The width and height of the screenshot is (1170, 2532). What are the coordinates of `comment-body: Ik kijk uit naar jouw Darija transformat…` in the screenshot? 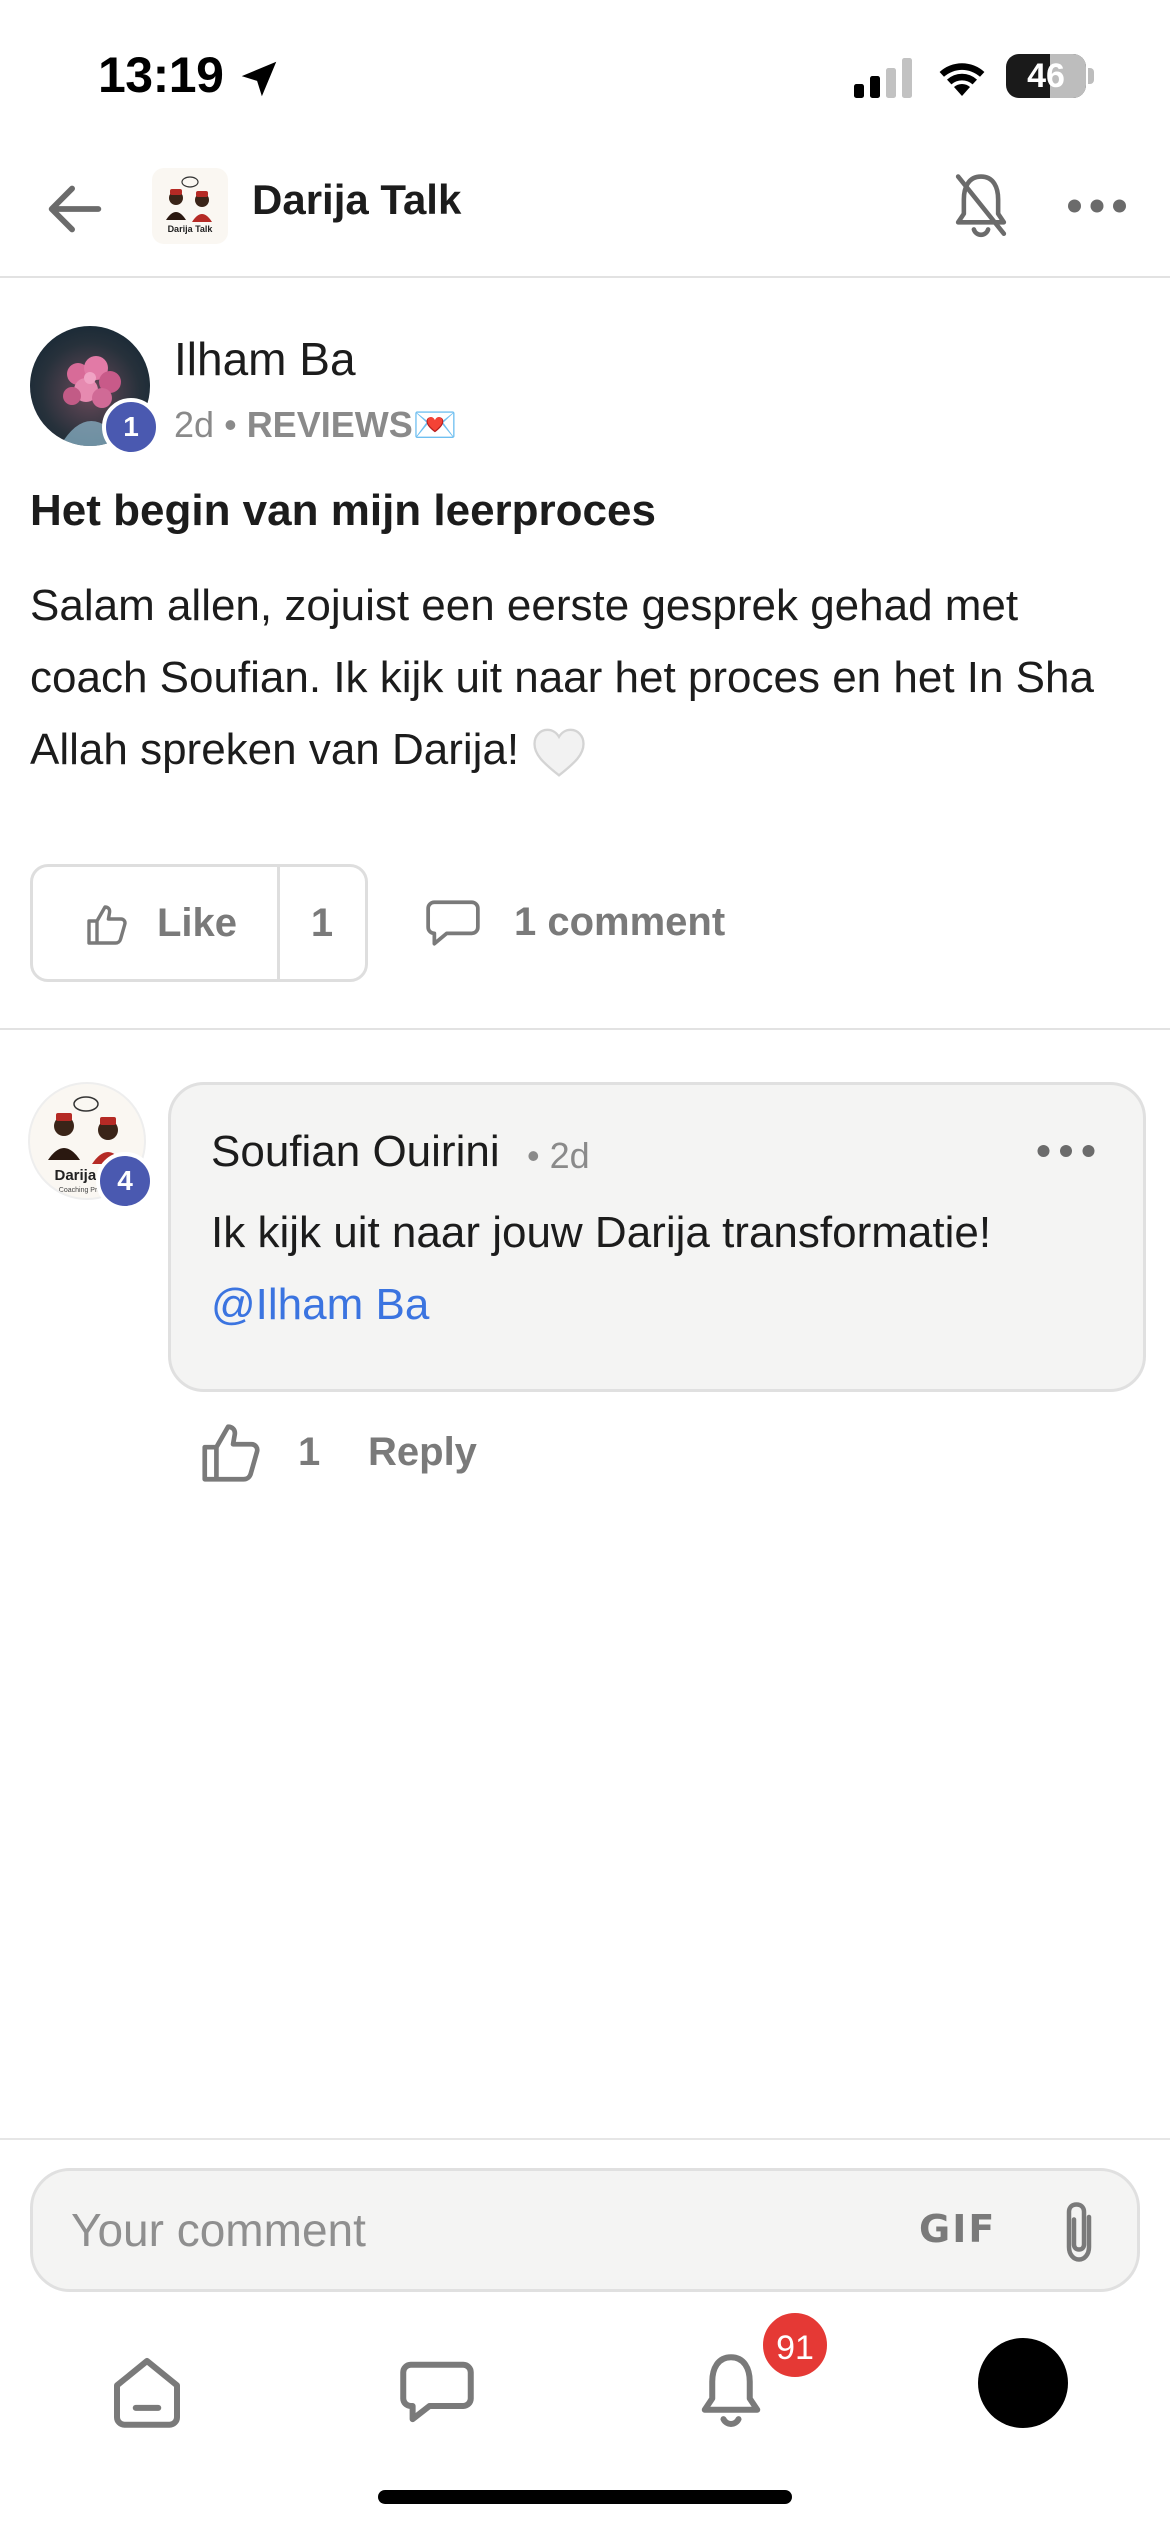 It's located at (601, 1232).